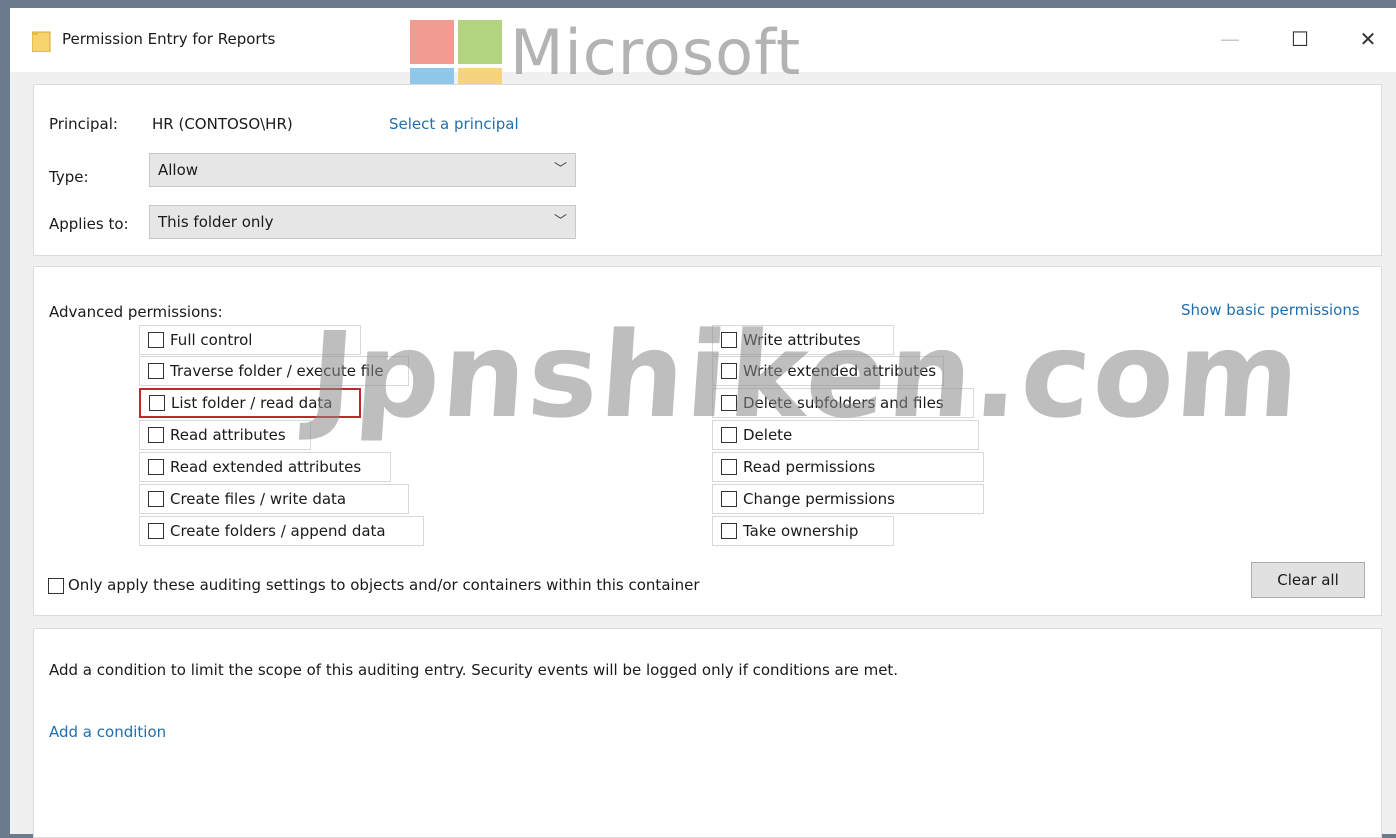 The height and width of the screenshot is (838, 1396). Describe the element at coordinates (107, 732) in the screenshot. I see `add-condition-link: Add a condition` at that location.